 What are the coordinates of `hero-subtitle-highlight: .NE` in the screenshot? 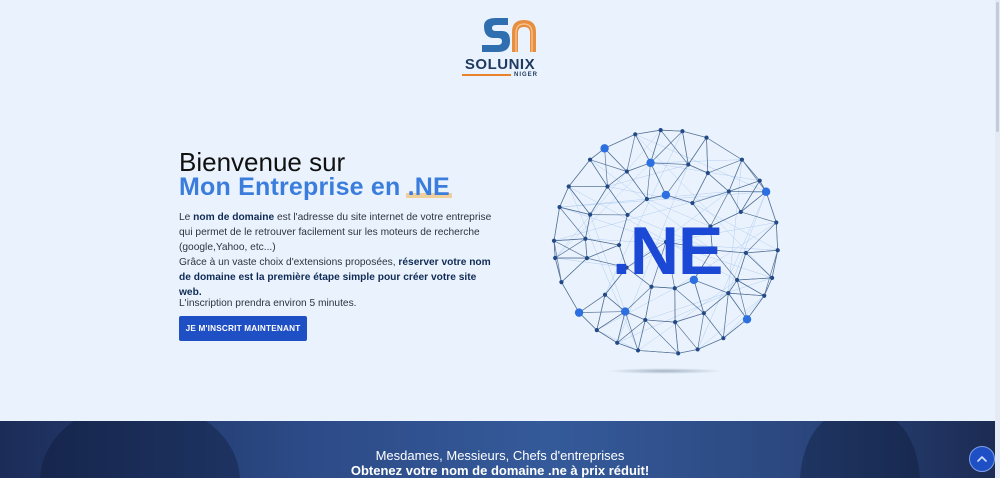 It's located at (428, 187).